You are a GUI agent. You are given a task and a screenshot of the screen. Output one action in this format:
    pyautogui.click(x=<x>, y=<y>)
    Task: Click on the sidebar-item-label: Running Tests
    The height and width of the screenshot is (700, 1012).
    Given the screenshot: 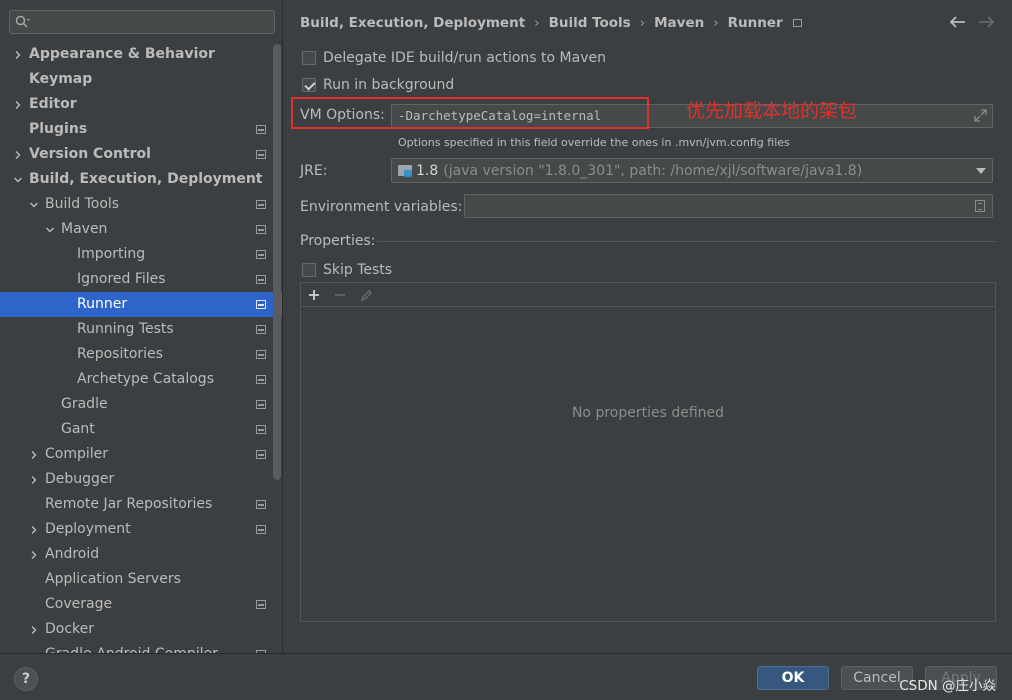 What is the action you would take?
    pyautogui.click(x=125, y=329)
    